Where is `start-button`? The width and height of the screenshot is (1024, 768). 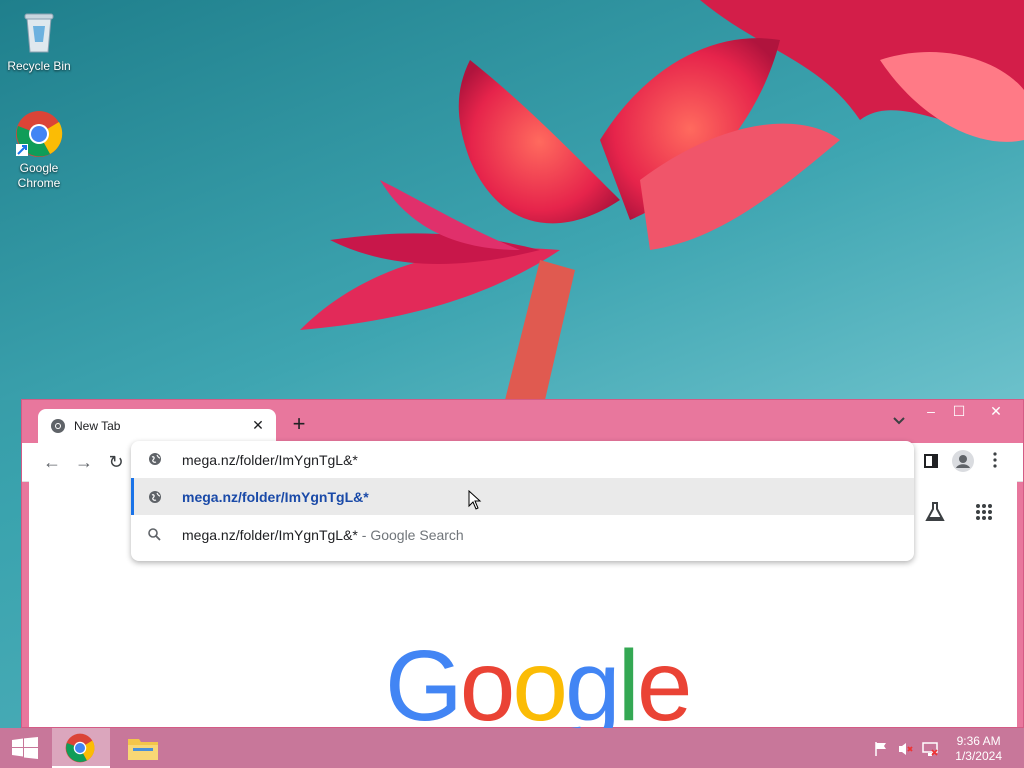 start-button is located at coordinates (29, 748).